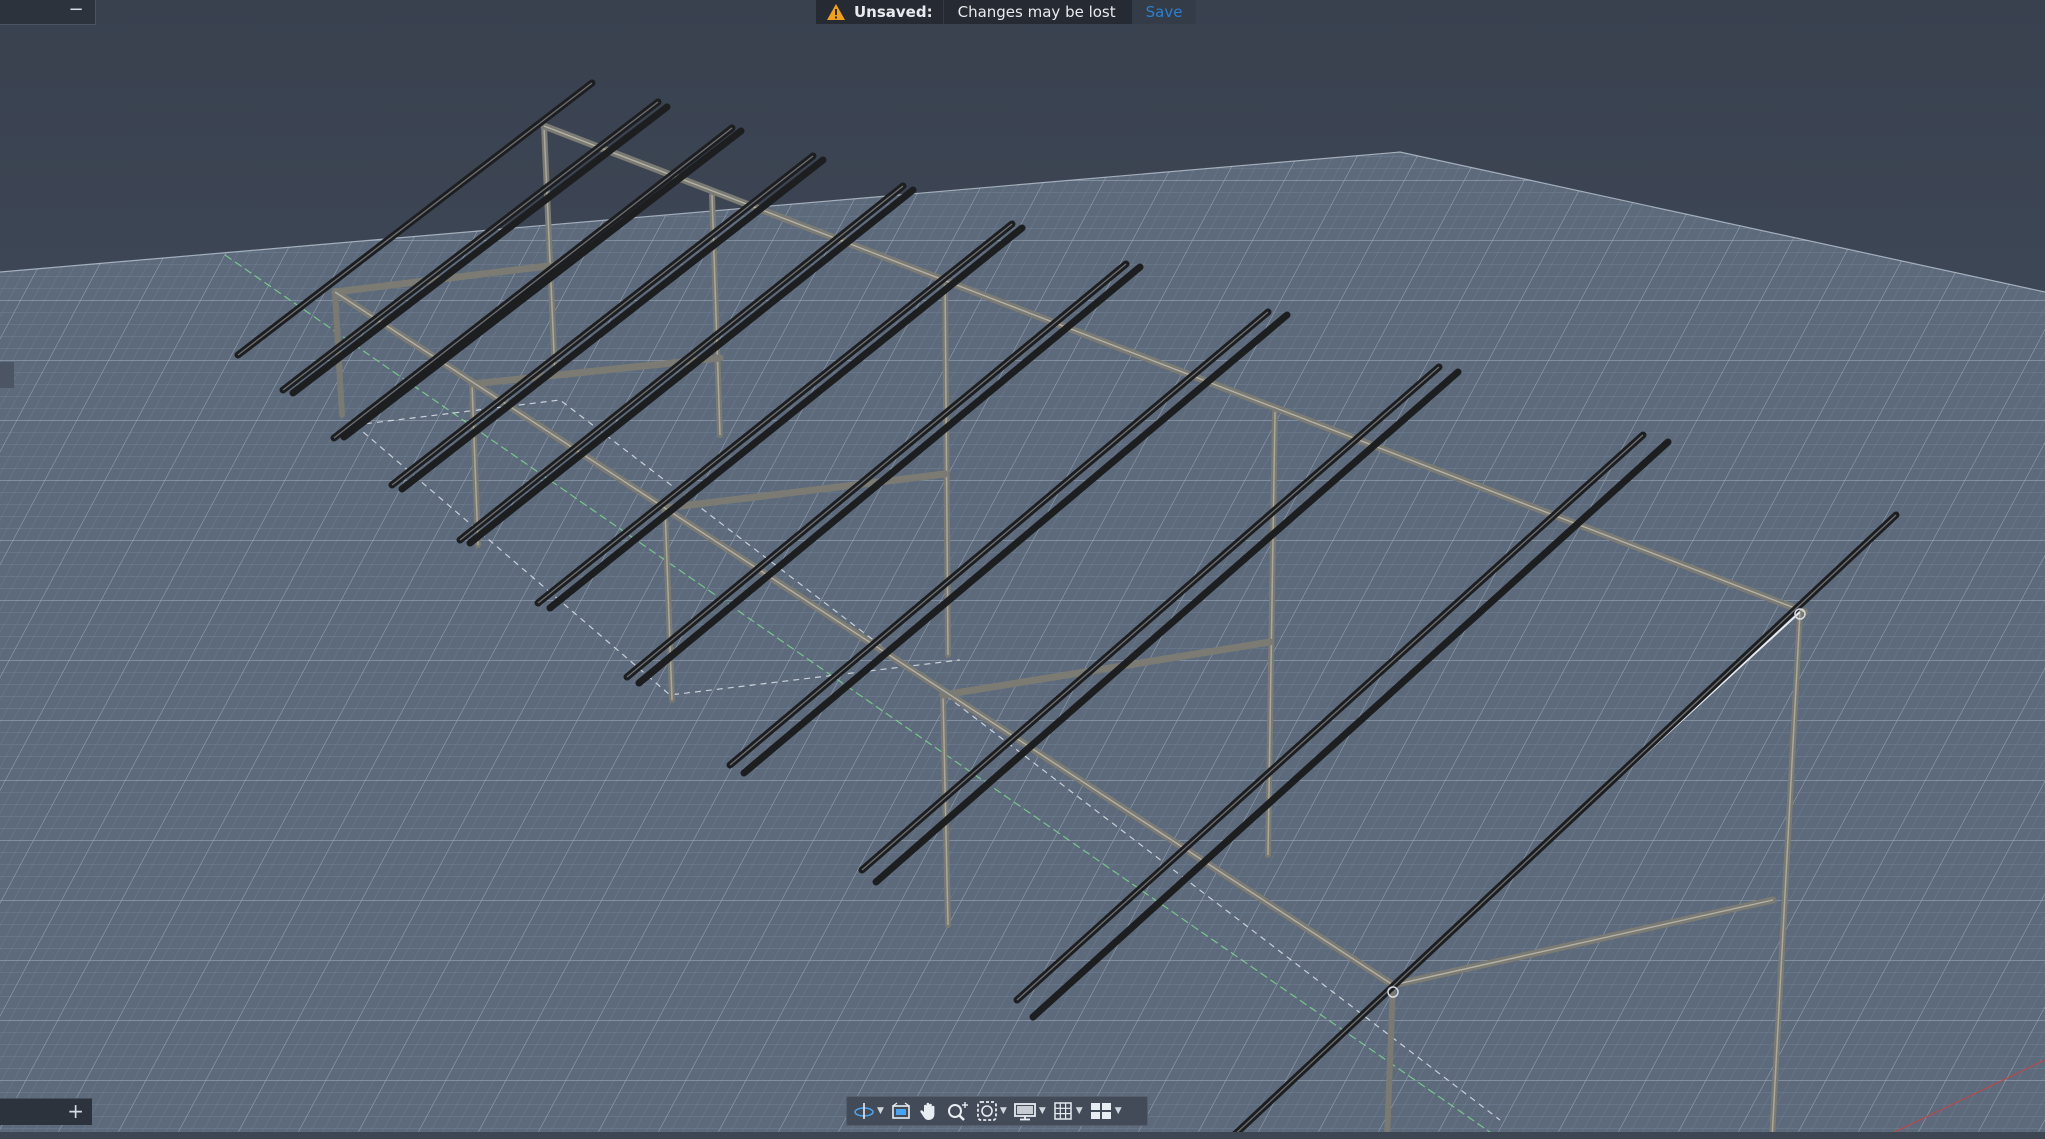 Image resolution: width=2045 pixels, height=1139 pixels. I want to click on orbit-tool: ▼, so click(868, 1111).